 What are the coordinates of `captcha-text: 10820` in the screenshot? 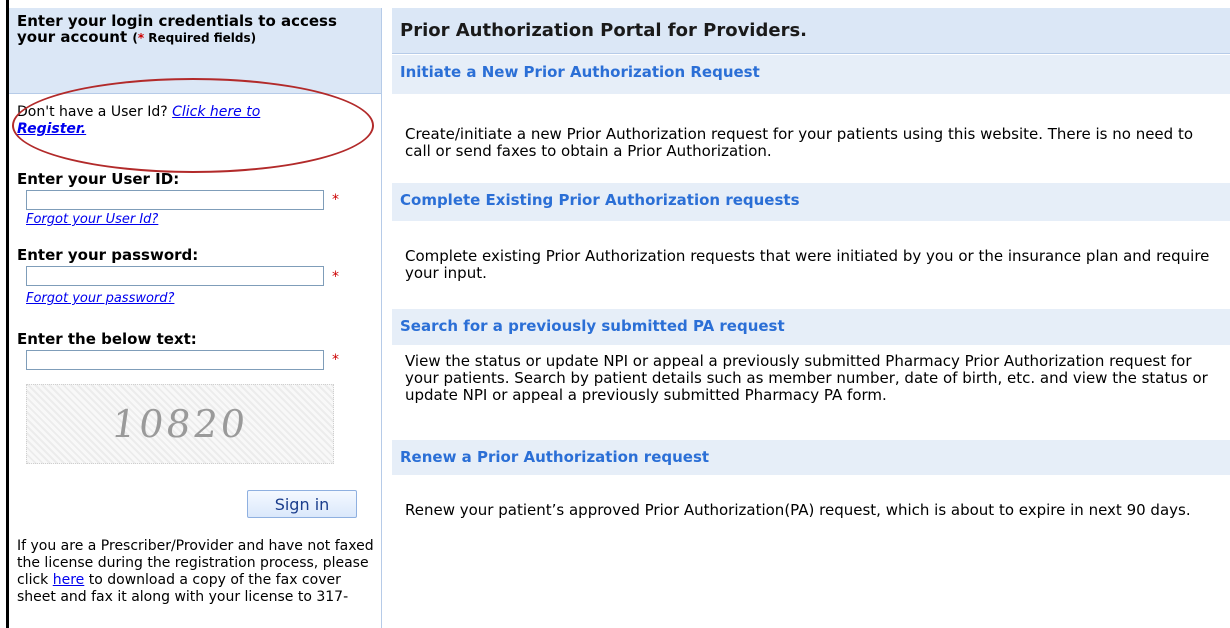 It's located at (180, 424).